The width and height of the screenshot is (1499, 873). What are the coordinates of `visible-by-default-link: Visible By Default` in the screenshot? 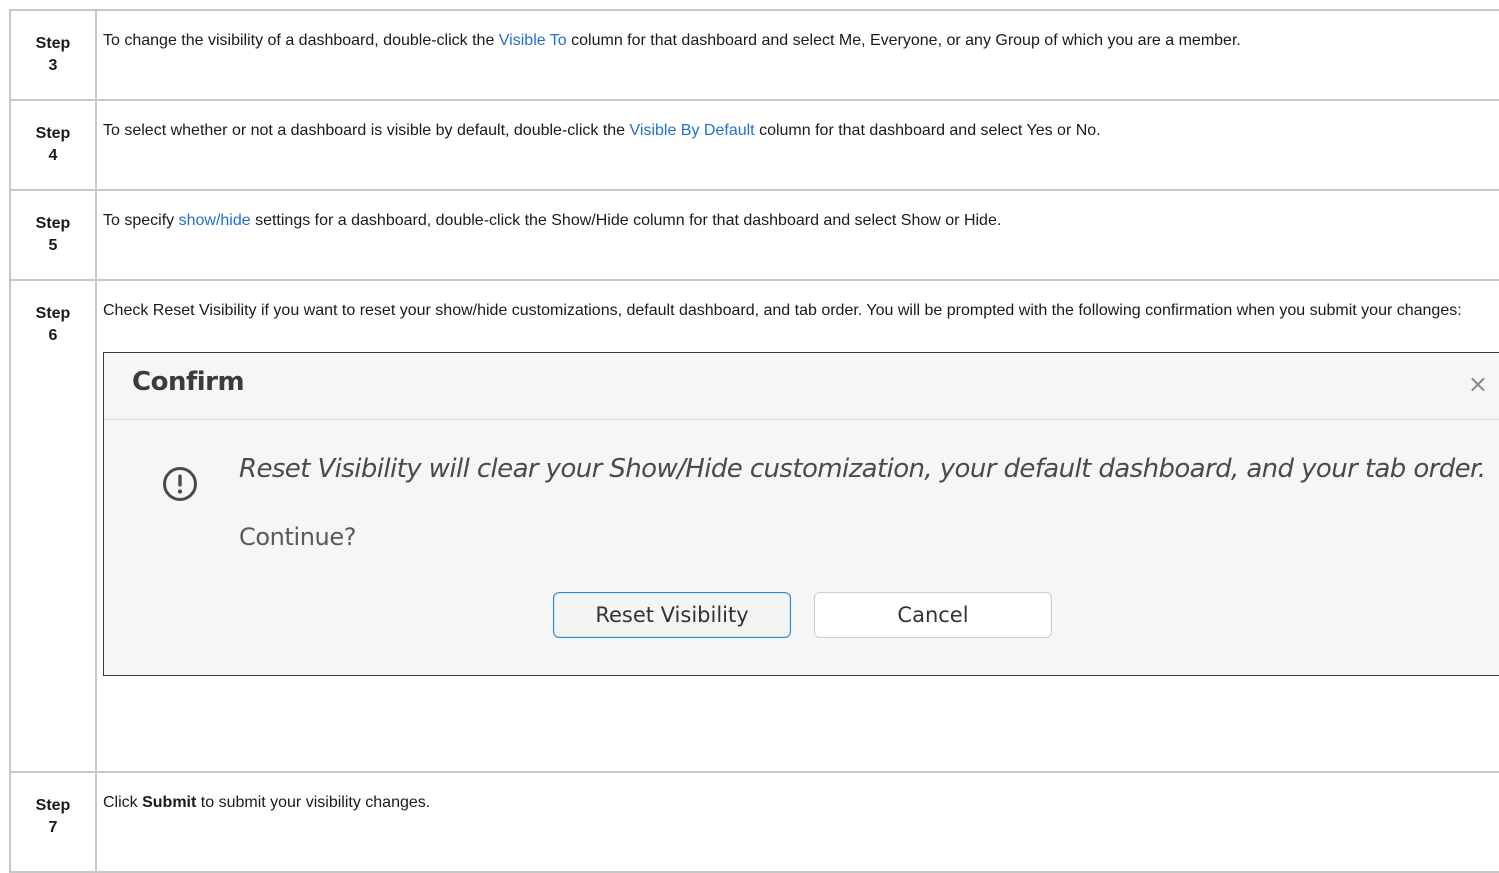 It's located at (692, 130).